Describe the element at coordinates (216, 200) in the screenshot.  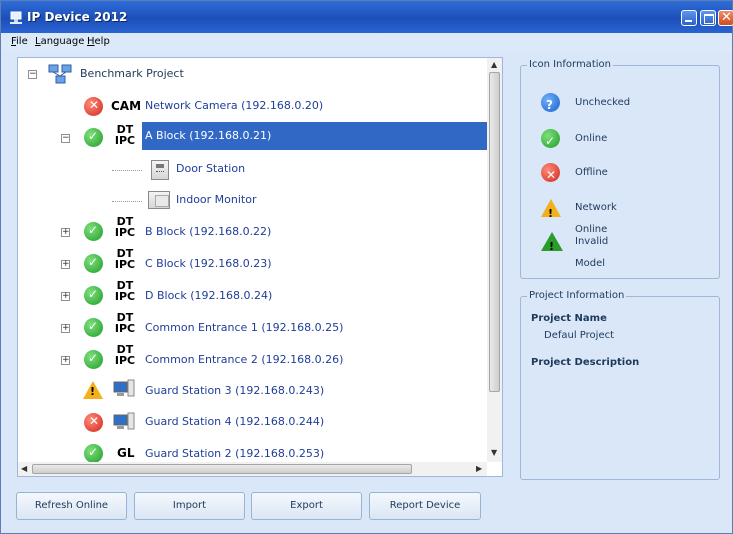
I see `tree-node-indoor-monitor: Indoor Monitor` at that location.